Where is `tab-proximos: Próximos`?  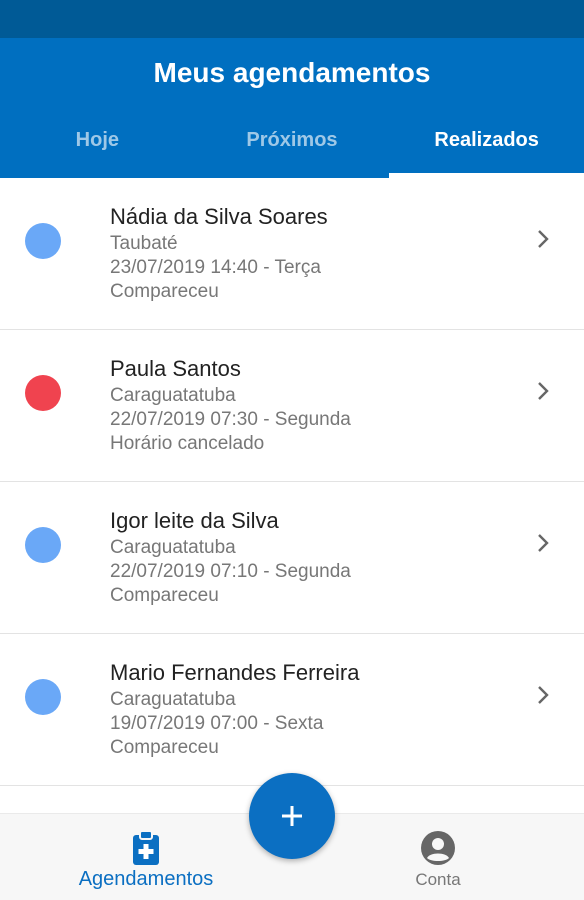 tab-proximos: Próximos is located at coordinates (292, 143).